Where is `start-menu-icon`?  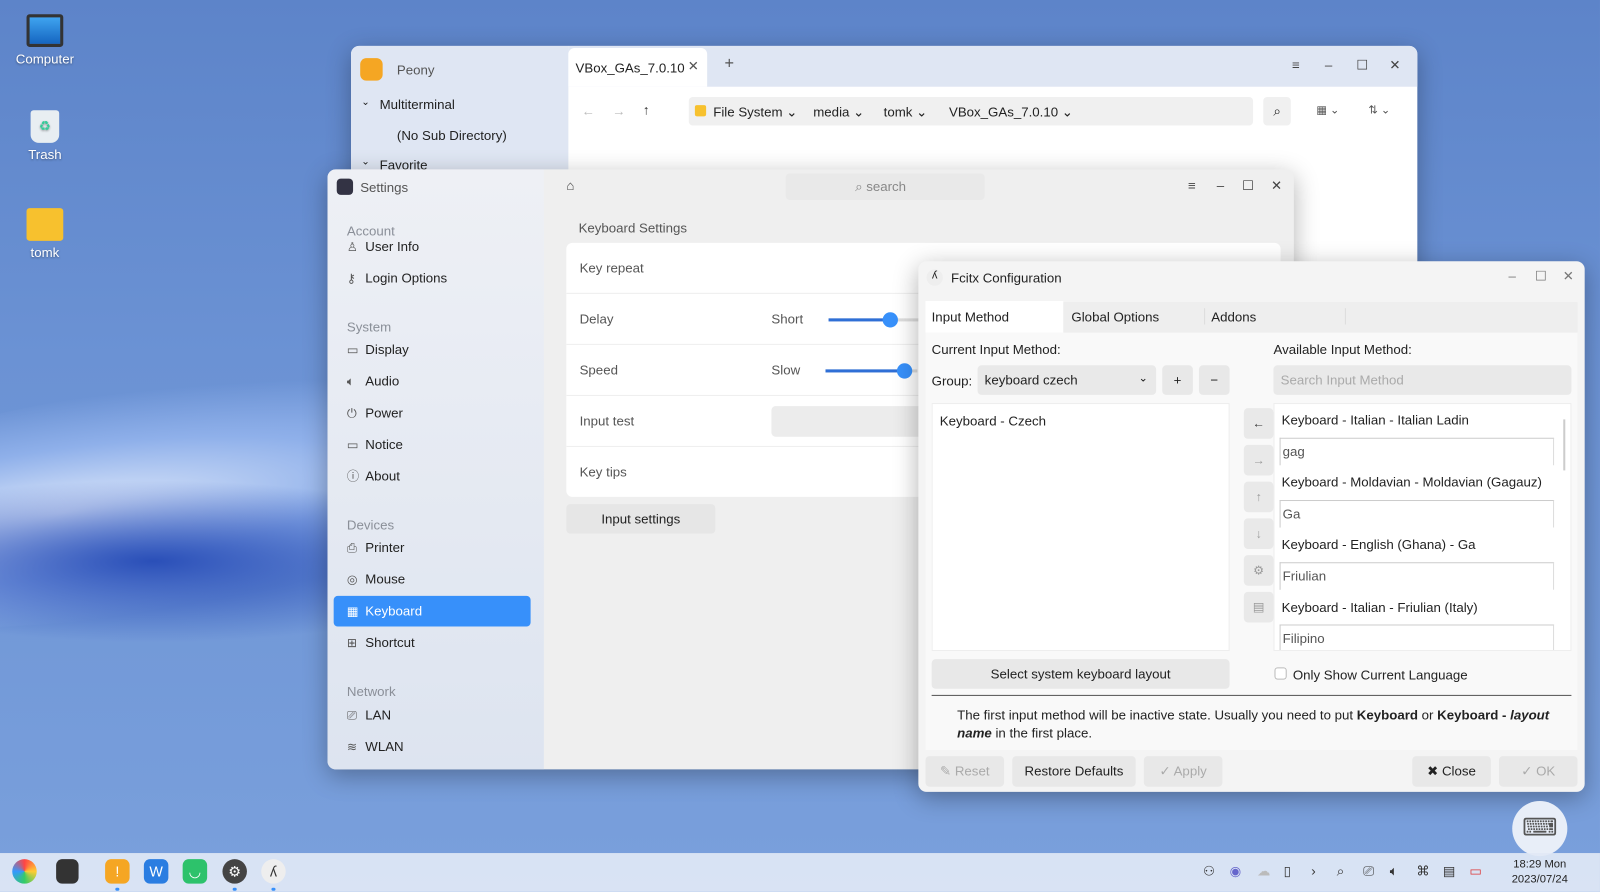 start-menu-icon is located at coordinates (24, 871).